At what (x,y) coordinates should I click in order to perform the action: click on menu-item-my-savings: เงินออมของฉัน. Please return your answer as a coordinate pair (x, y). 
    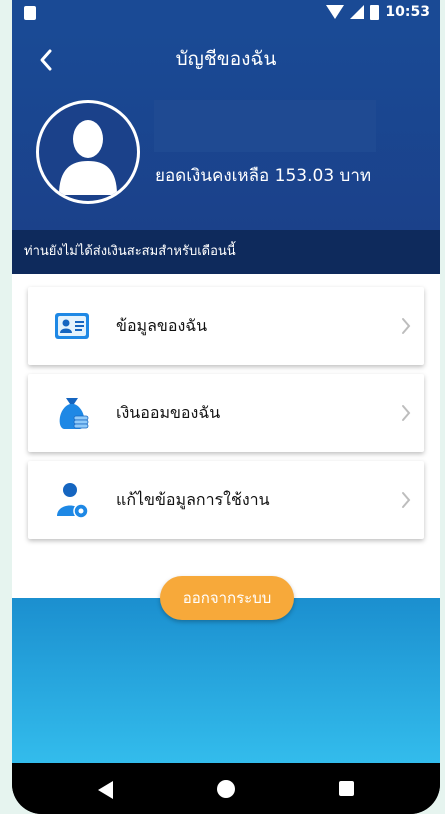
    Looking at the image, I should click on (226, 413).